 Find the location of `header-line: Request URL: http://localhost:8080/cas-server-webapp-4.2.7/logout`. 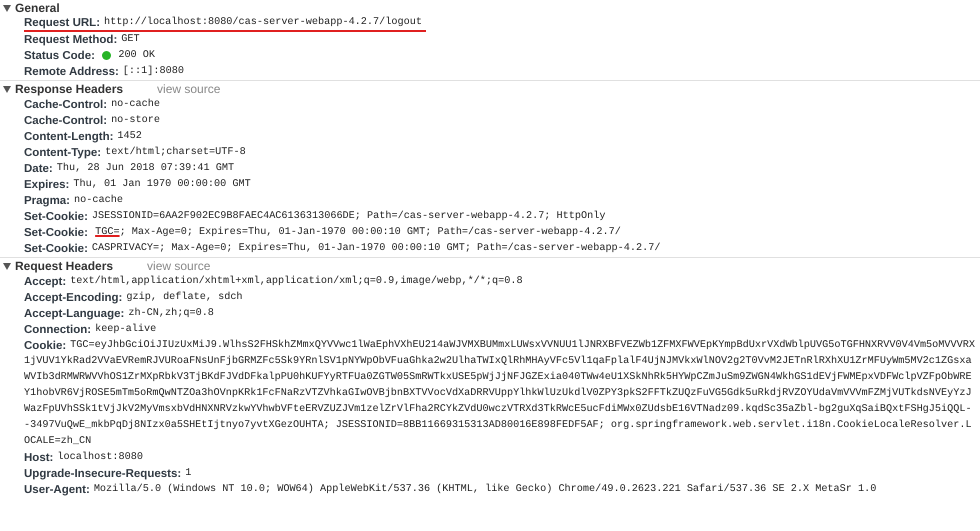

header-line: Request URL: http://localhost:8080/cas-server-webapp-4.2.7/logout is located at coordinates (225, 24).